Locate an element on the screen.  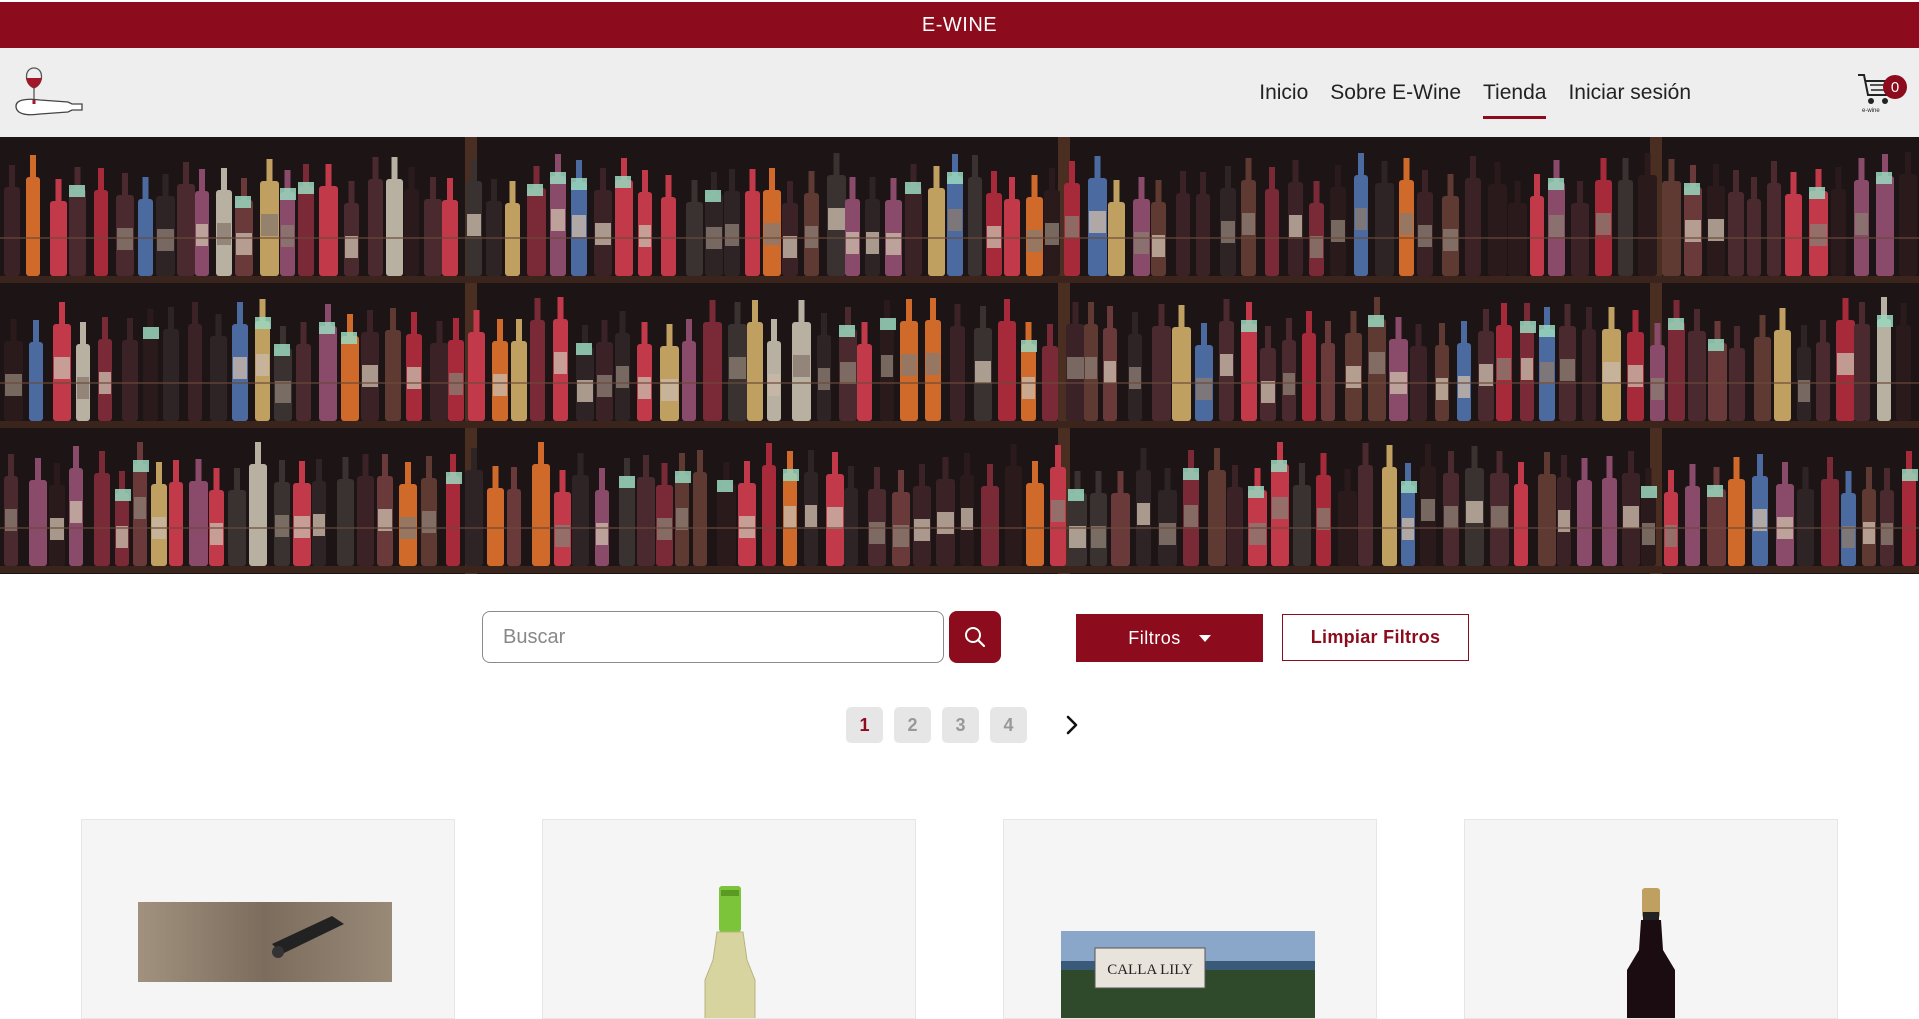
search-input is located at coordinates (713, 637).